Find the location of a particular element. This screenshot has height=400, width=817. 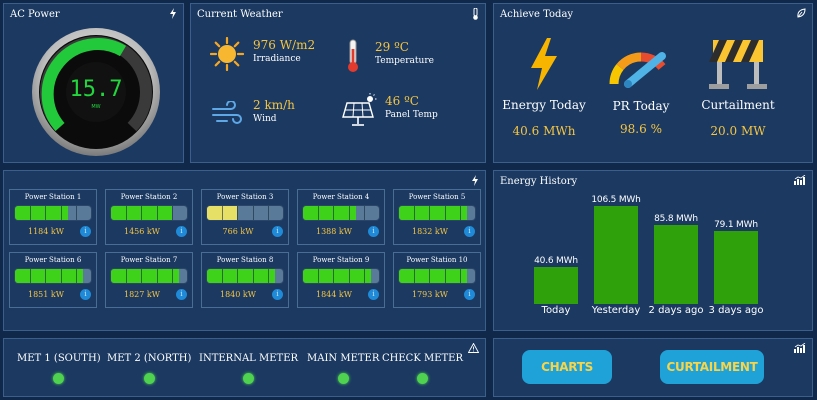

meter-check: CHECK METER is located at coordinates (422, 368).